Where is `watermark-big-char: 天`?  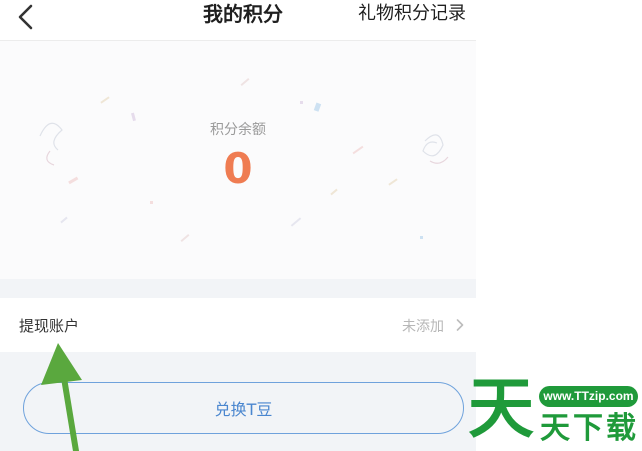 watermark-big-char: 天 is located at coordinates (501, 408).